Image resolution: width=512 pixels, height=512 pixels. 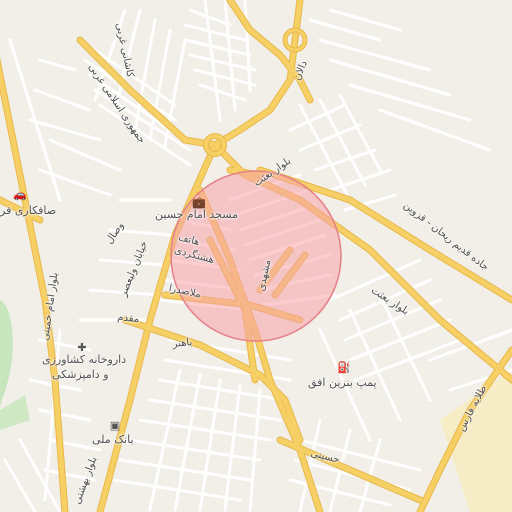 What do you see at coordinates (182, 343) in the screenshot?
I see `road-label-bahonar: باهنر` at bounding box center [182, 343].